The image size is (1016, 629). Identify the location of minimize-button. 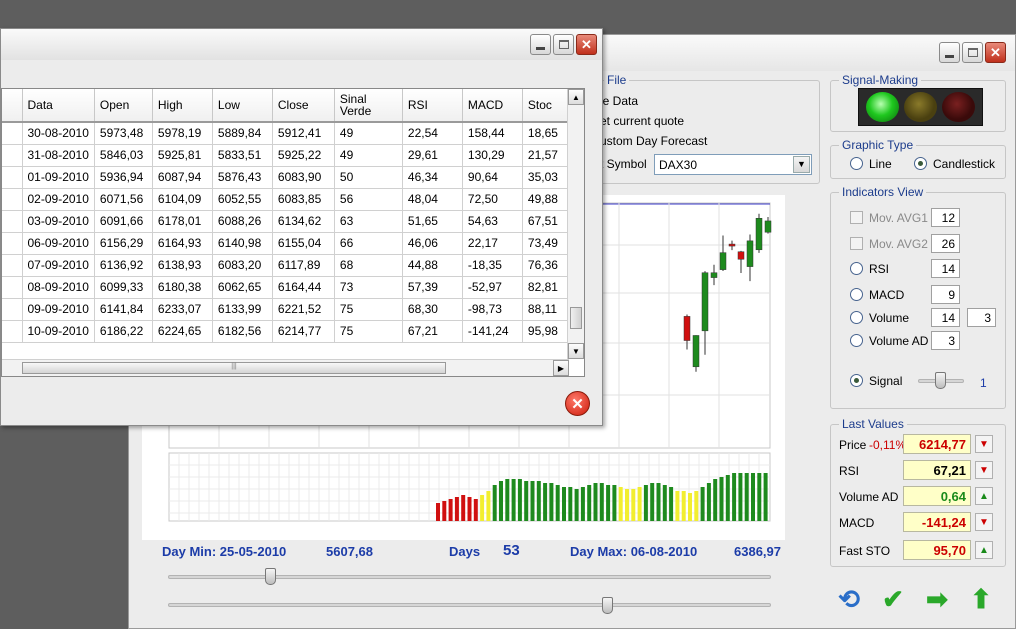
(949, 52).